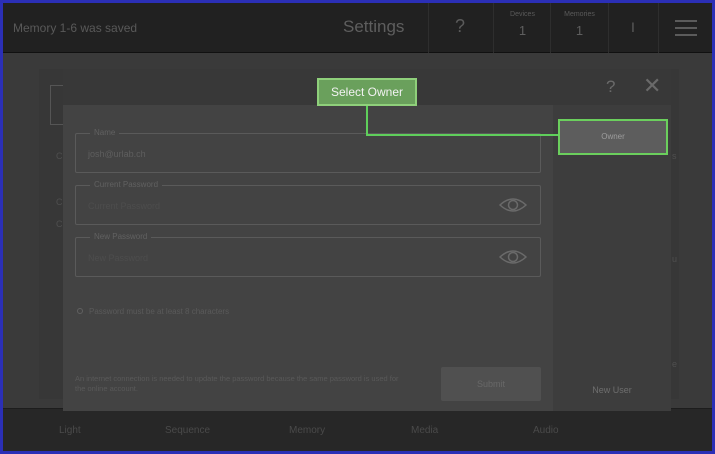 The image size is (715, 454). I want to click on memories-counter: Memories 1, so click(579, 28).